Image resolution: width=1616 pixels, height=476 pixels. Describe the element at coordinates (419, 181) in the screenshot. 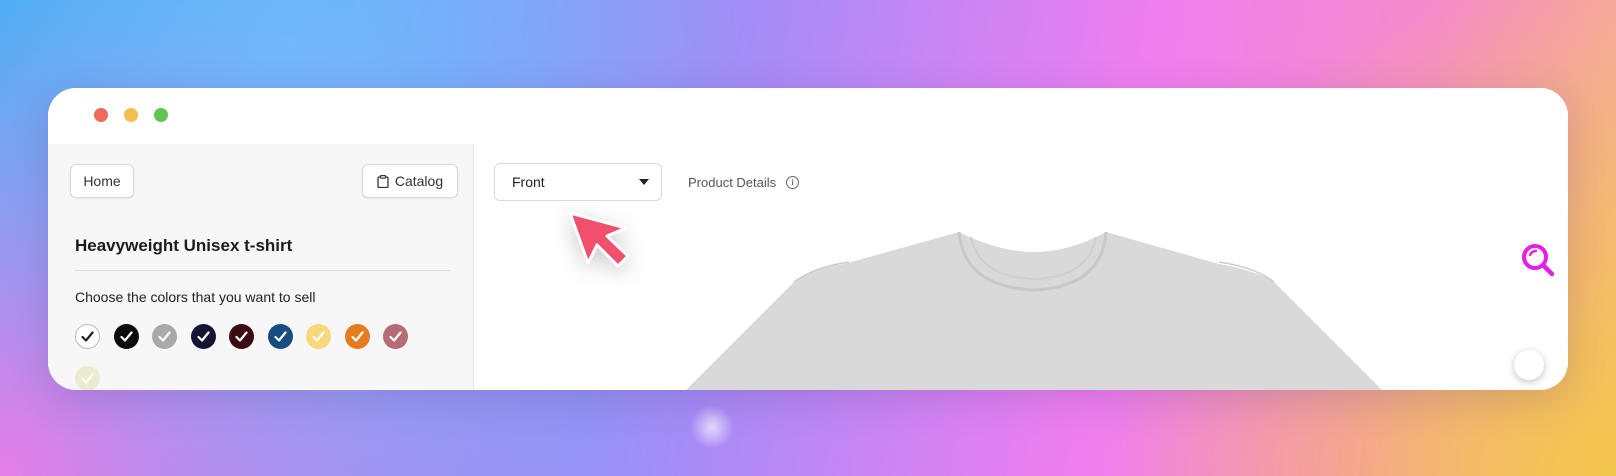

I see `catalog-button-label: Catalog` at that location.